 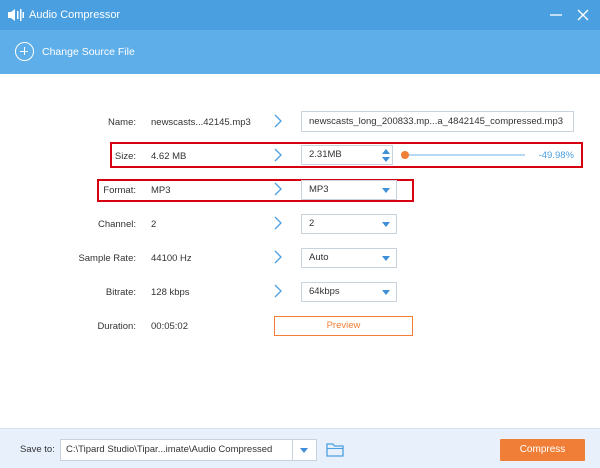 What do you see at coordinates (300, 15) in the screenshot?
I see `title-bar: Audio Compressor` at bounding box center [300, 15].